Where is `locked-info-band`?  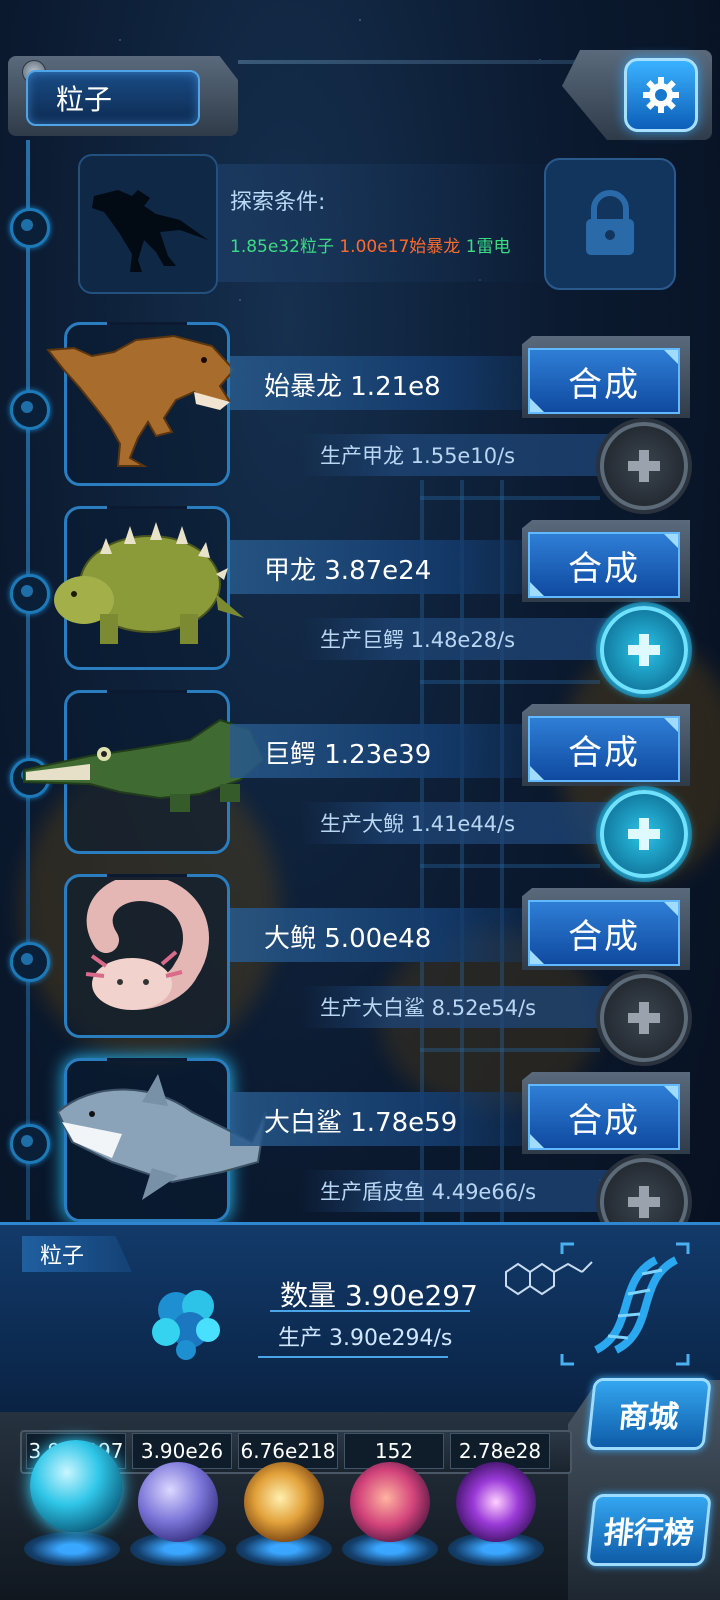
locked-info-band is located at coordinates (383, 223).